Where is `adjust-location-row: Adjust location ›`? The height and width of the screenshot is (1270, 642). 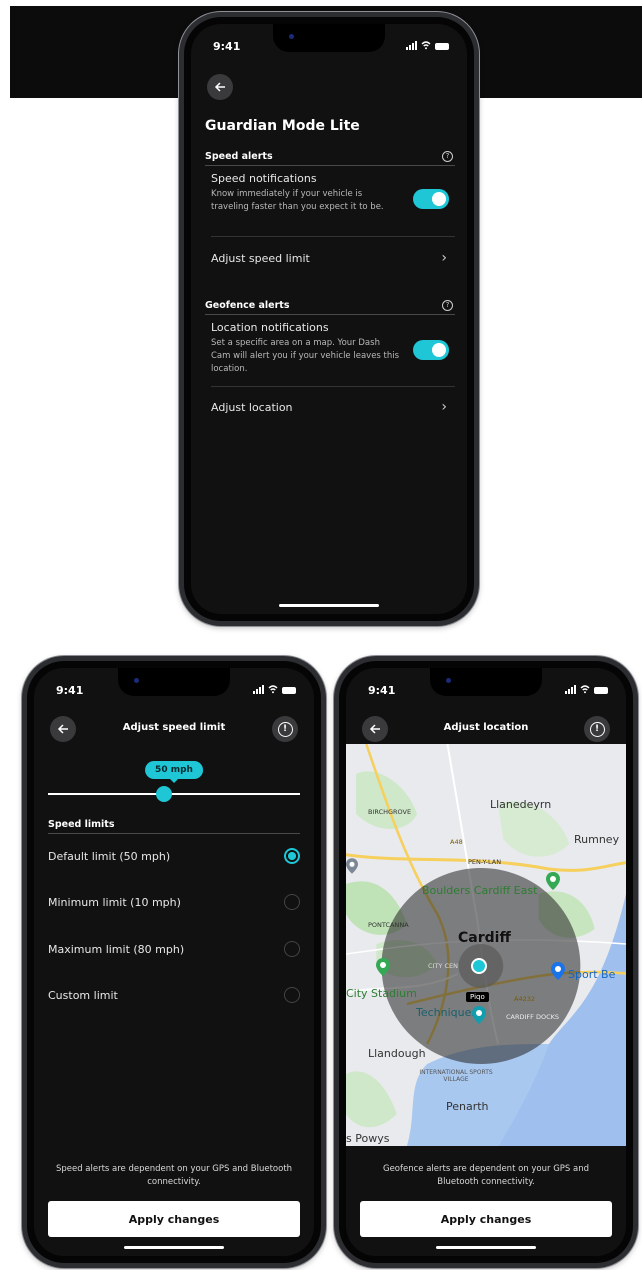 adjust-location-row: Adjust location › is located at coordinates (329, 407).